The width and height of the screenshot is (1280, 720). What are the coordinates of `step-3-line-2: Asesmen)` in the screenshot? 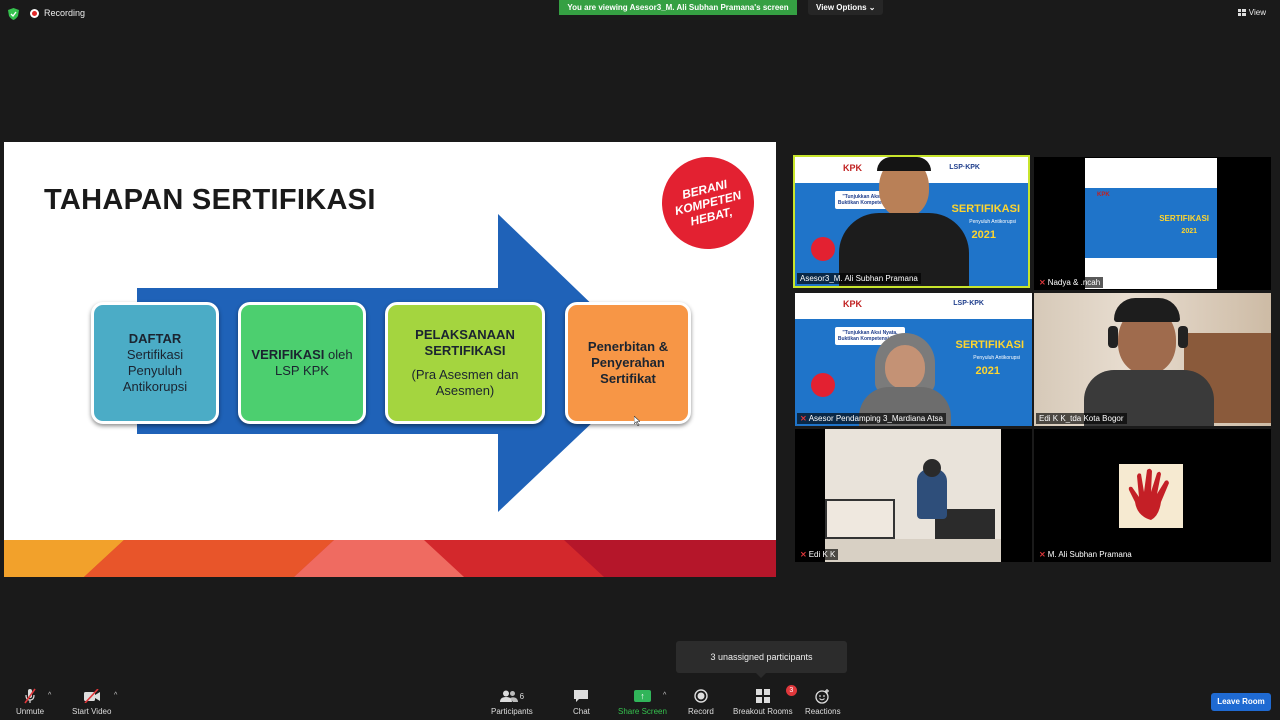 It's located at (465, 390).